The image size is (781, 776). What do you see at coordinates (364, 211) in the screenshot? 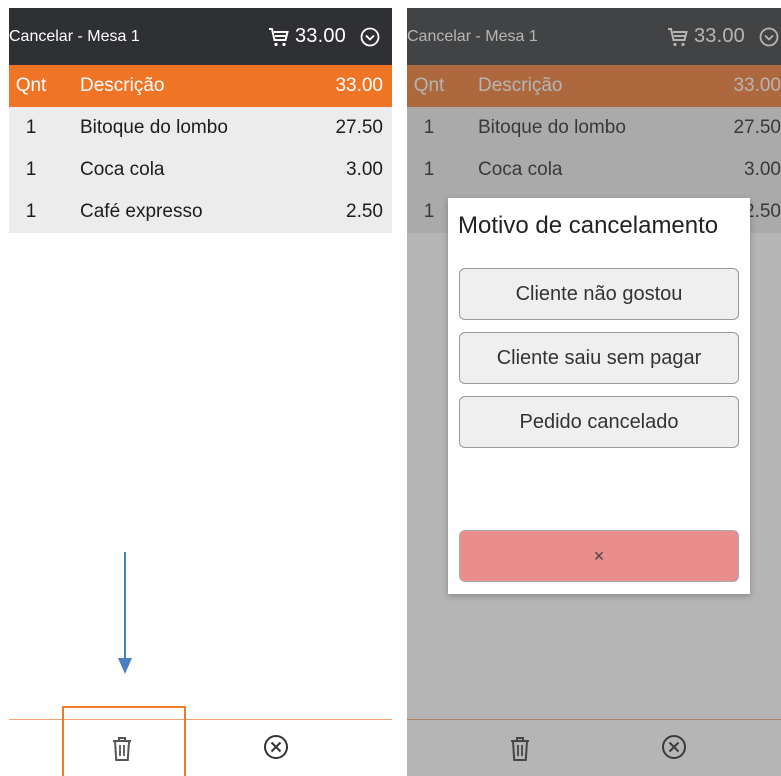
I see `row-price: 2.50` at bounding box center [364, 211].